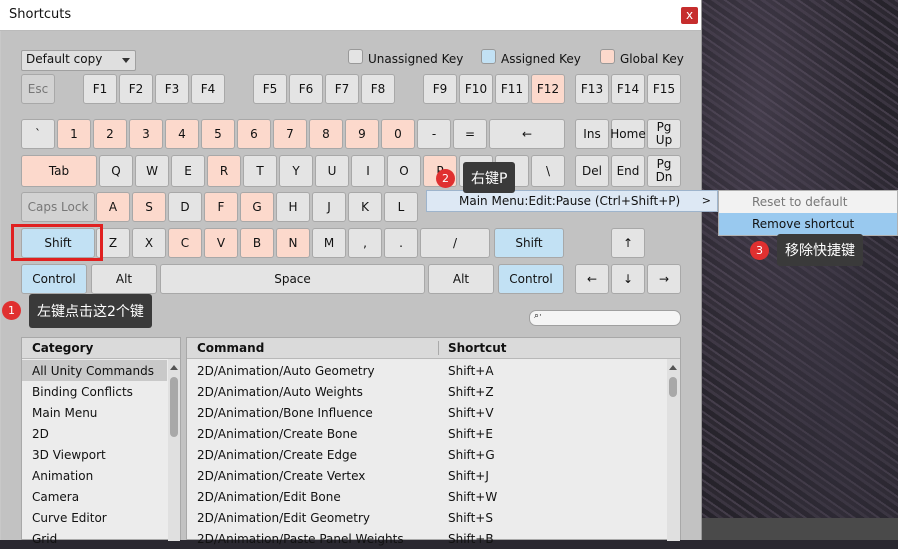  What do you see at coordinates (628, 171) in the screenshot?
I see `key-end: End` at bounding box center [628, 171].